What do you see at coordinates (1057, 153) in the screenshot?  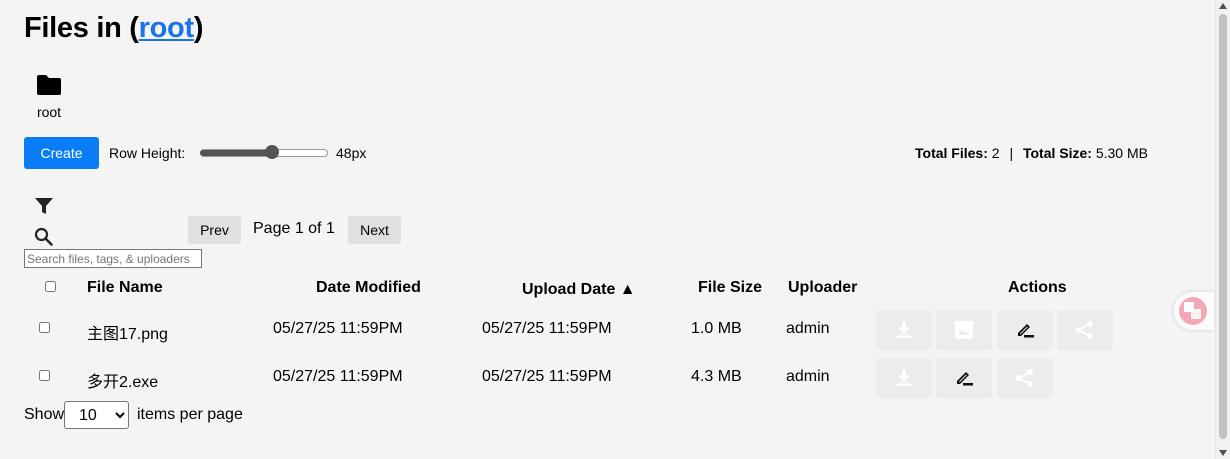 I see `total-size-label: Total Size:` at bounding box center [1057, 153].